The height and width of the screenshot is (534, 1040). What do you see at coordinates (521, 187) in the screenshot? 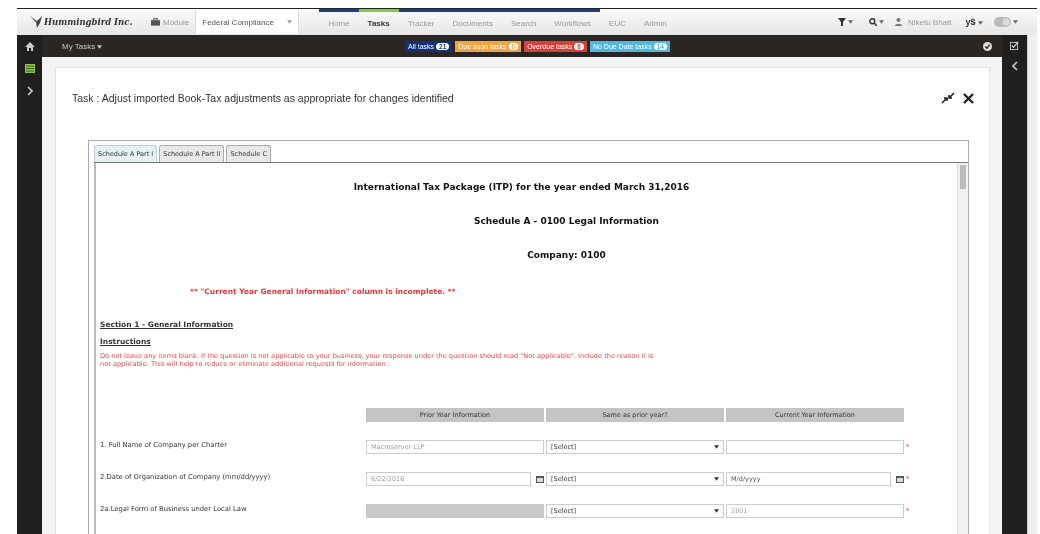
I see `report-title: International Tax Package (ITP) for the year ended March 31,2016` at bounding box center [521, 187].